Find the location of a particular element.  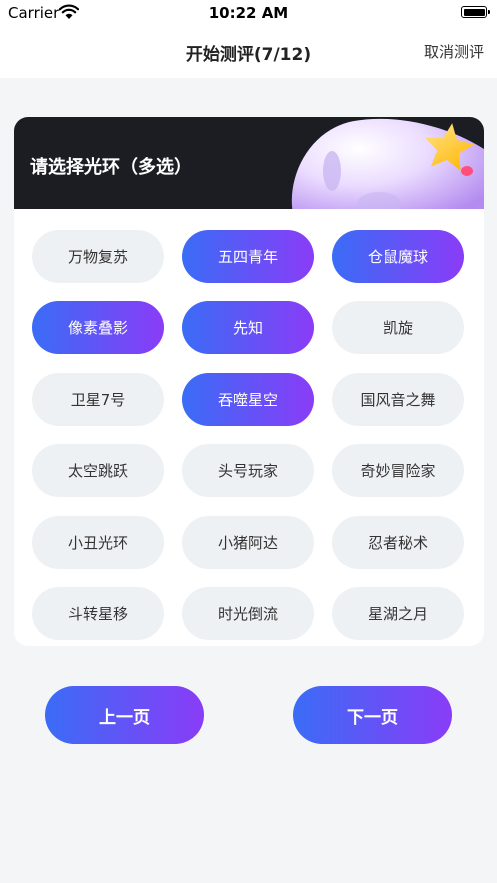

page-title: 开始测评(7/12) is located at coordinates (248, 55).